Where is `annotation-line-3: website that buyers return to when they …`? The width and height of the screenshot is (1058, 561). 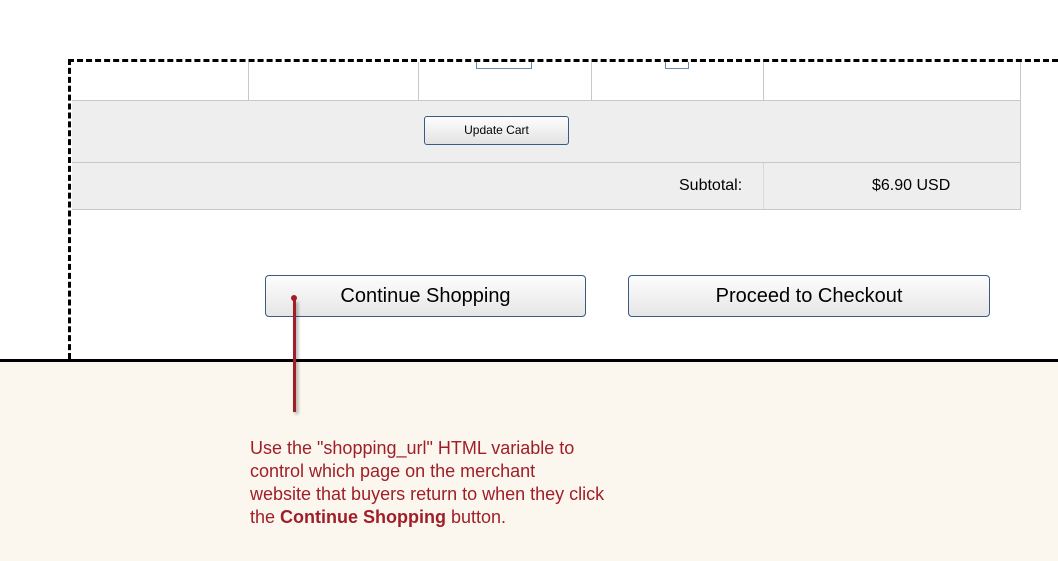
annotation-line-3: website that buyers return to when they … is located at coordinates (427, 494).